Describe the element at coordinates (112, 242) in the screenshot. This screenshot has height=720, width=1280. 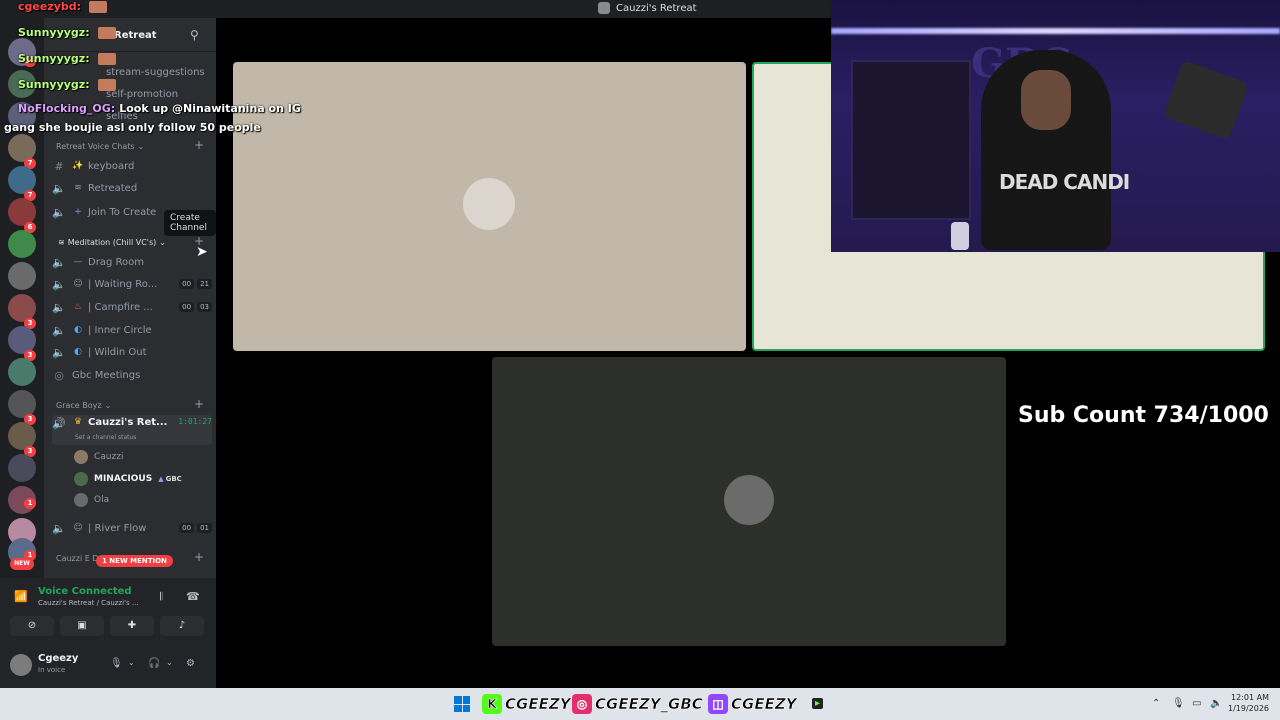
I see `category-meditation: ≋ Meditation (Chill VC's) ⌄` at that location.